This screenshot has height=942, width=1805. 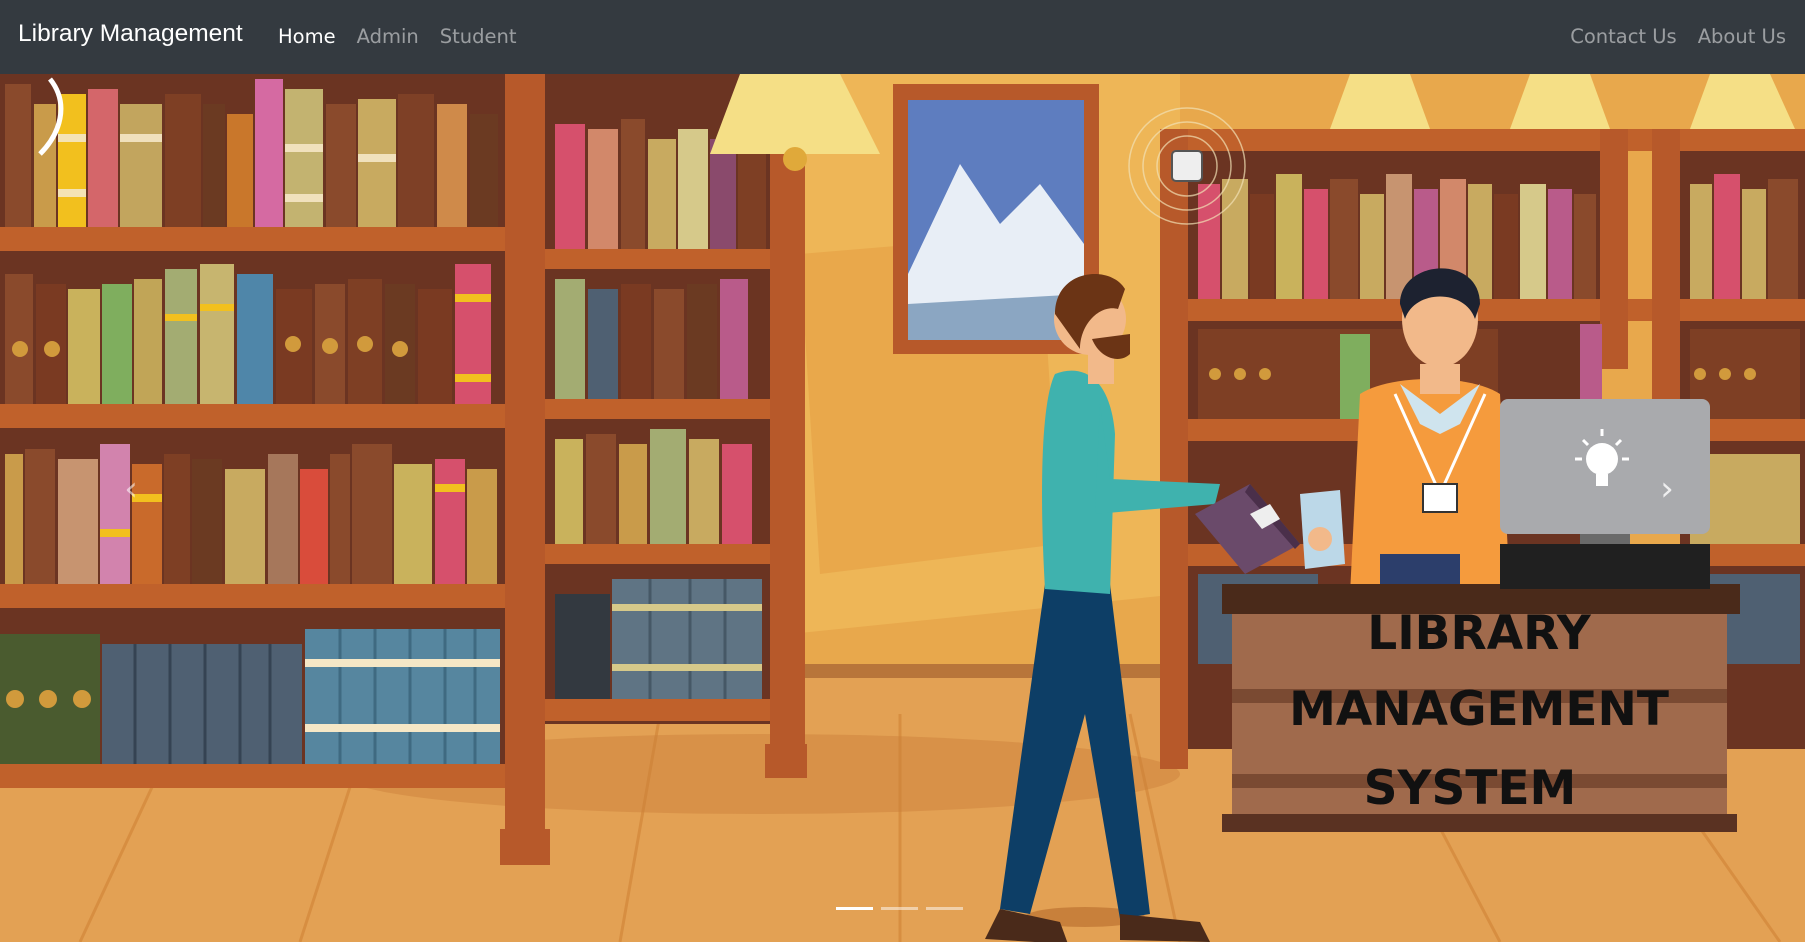 I want to click on carousel-indicators, so click(x=899, y=908).